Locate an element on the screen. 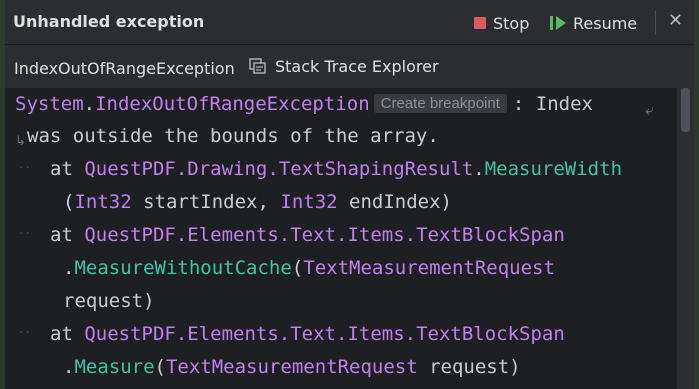 The width and height of the screenshot is (699, 389). exception-message-part1: : Index is located at coordinates (552, 104).